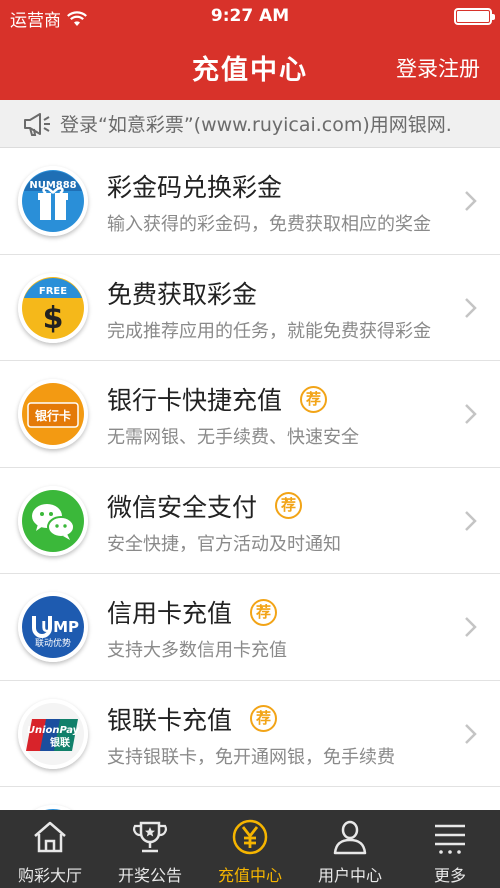  Describe the element at coordinates (197, 650) in the screenshot. I see `item-subtitle: 支持大多数信用卡充值` at that location.